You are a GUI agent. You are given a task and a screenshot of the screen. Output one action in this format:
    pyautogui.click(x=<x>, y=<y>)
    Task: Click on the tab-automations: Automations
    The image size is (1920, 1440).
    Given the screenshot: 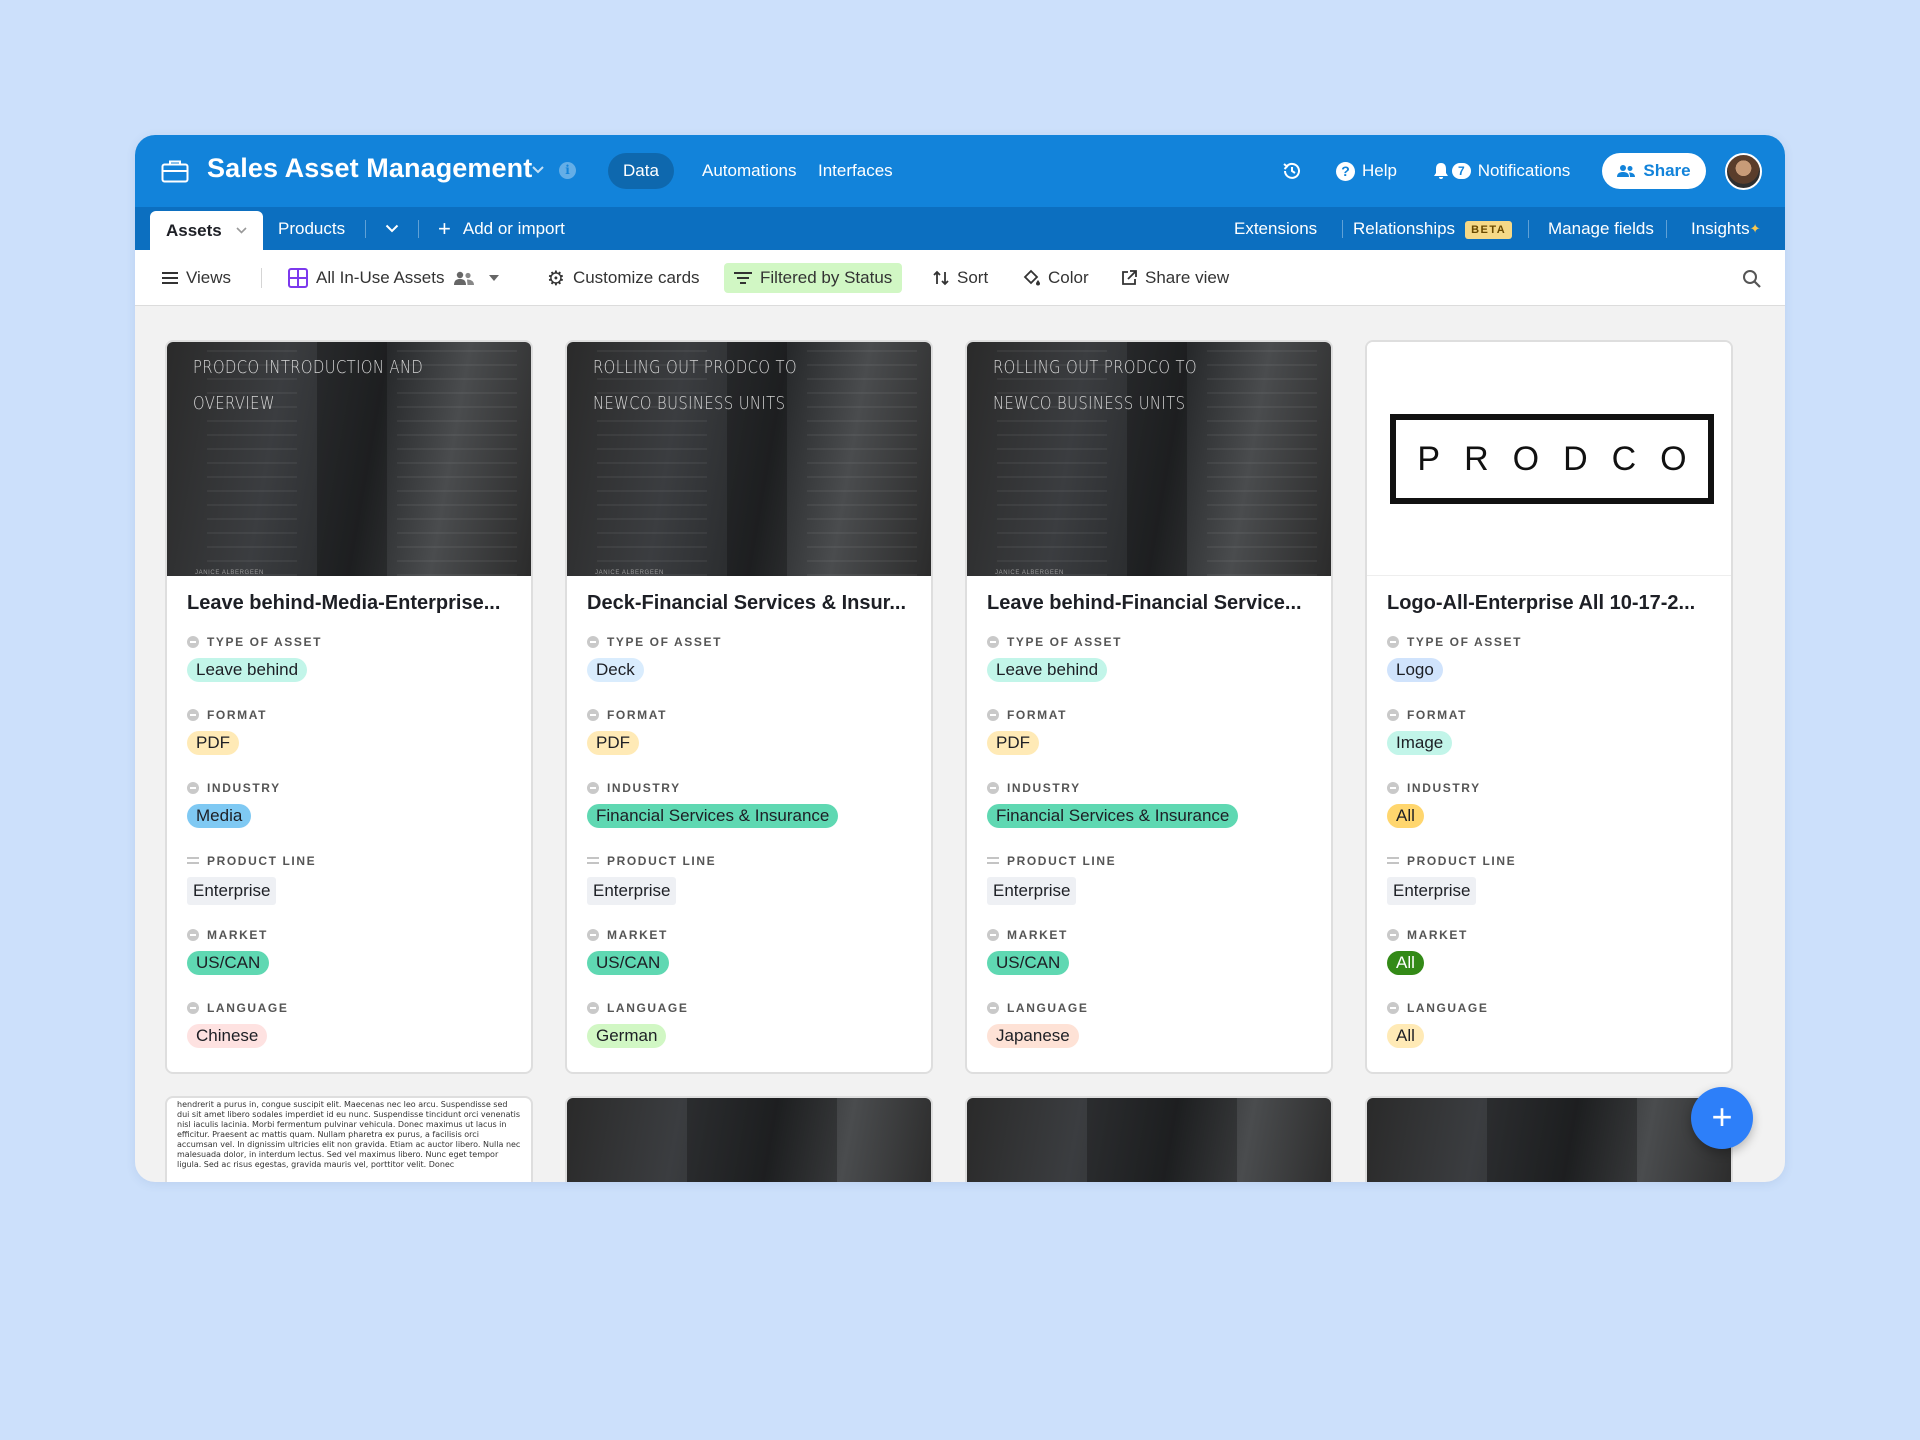 What is the action you would take?
    pyautogui.click(x=749, y=171)
    